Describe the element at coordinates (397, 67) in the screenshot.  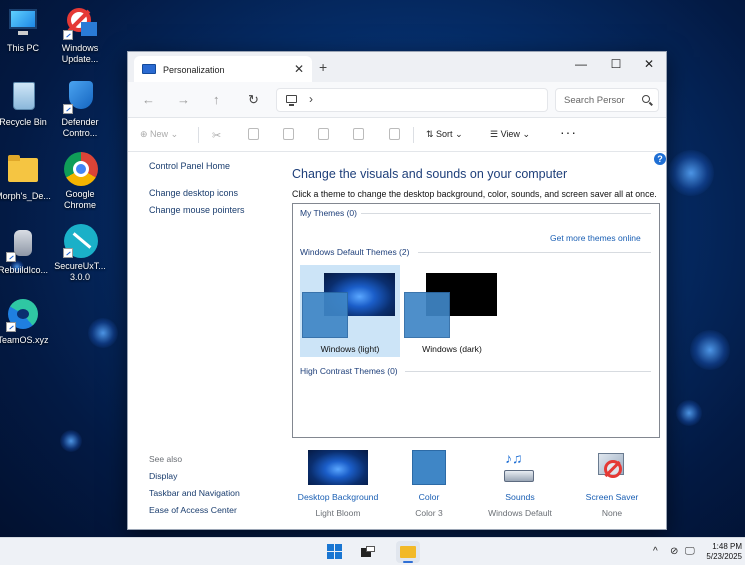
I see `title-bar: Personalization ✕ + — ☐ ✕` at that location.